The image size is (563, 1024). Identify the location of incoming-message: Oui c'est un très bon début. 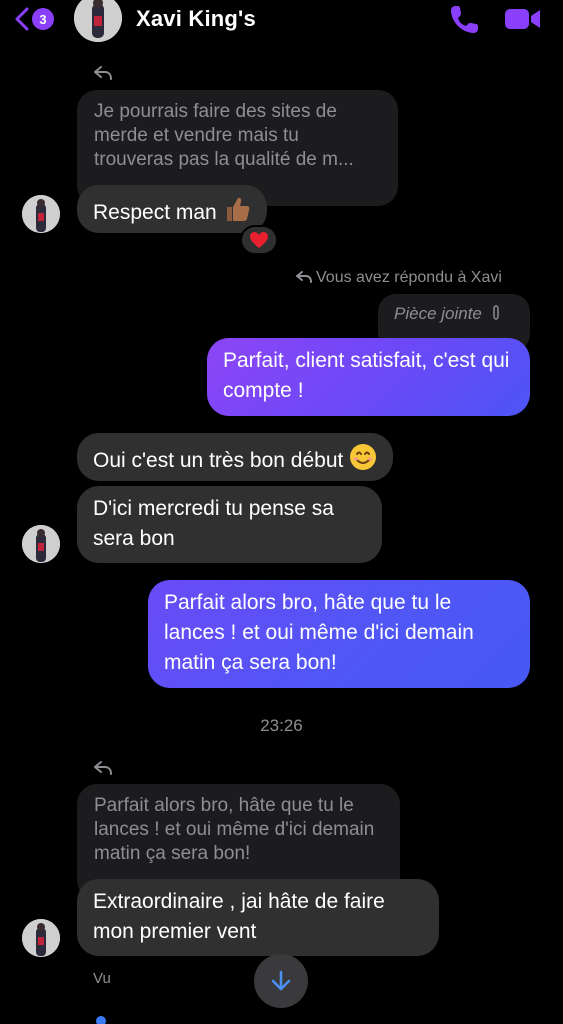
(235, 457).